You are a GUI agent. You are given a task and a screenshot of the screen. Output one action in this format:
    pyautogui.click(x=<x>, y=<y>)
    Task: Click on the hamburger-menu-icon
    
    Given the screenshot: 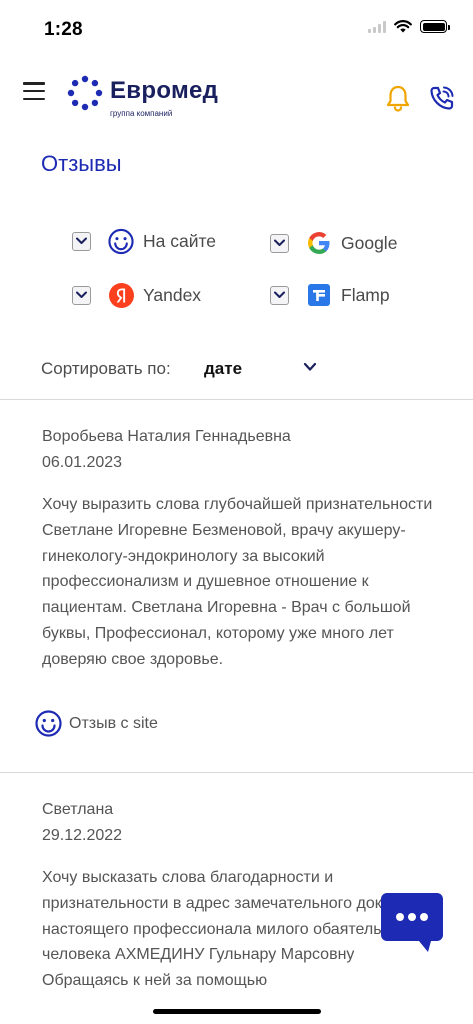 What is the action you would take?
    pyautogui.click(x=34, y=91)
    